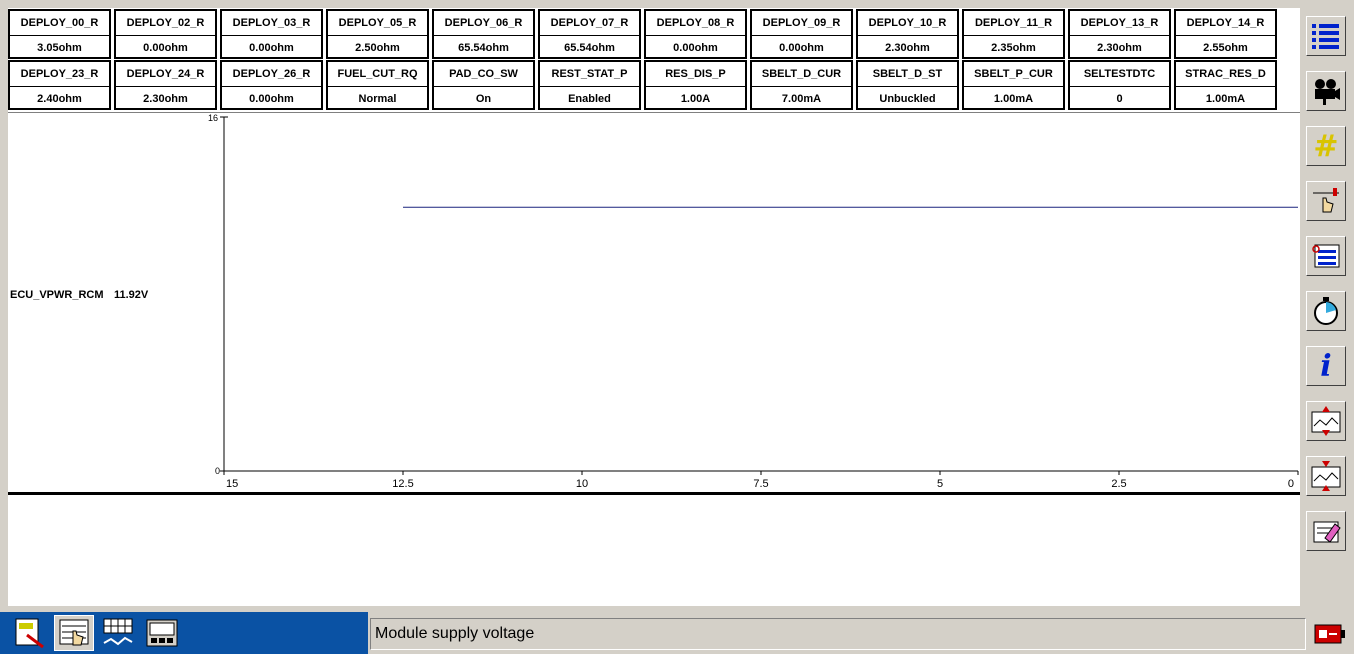 This screenshot has height=654, width=1354. I want to click on hash-icon: #, so click(1326, 146).